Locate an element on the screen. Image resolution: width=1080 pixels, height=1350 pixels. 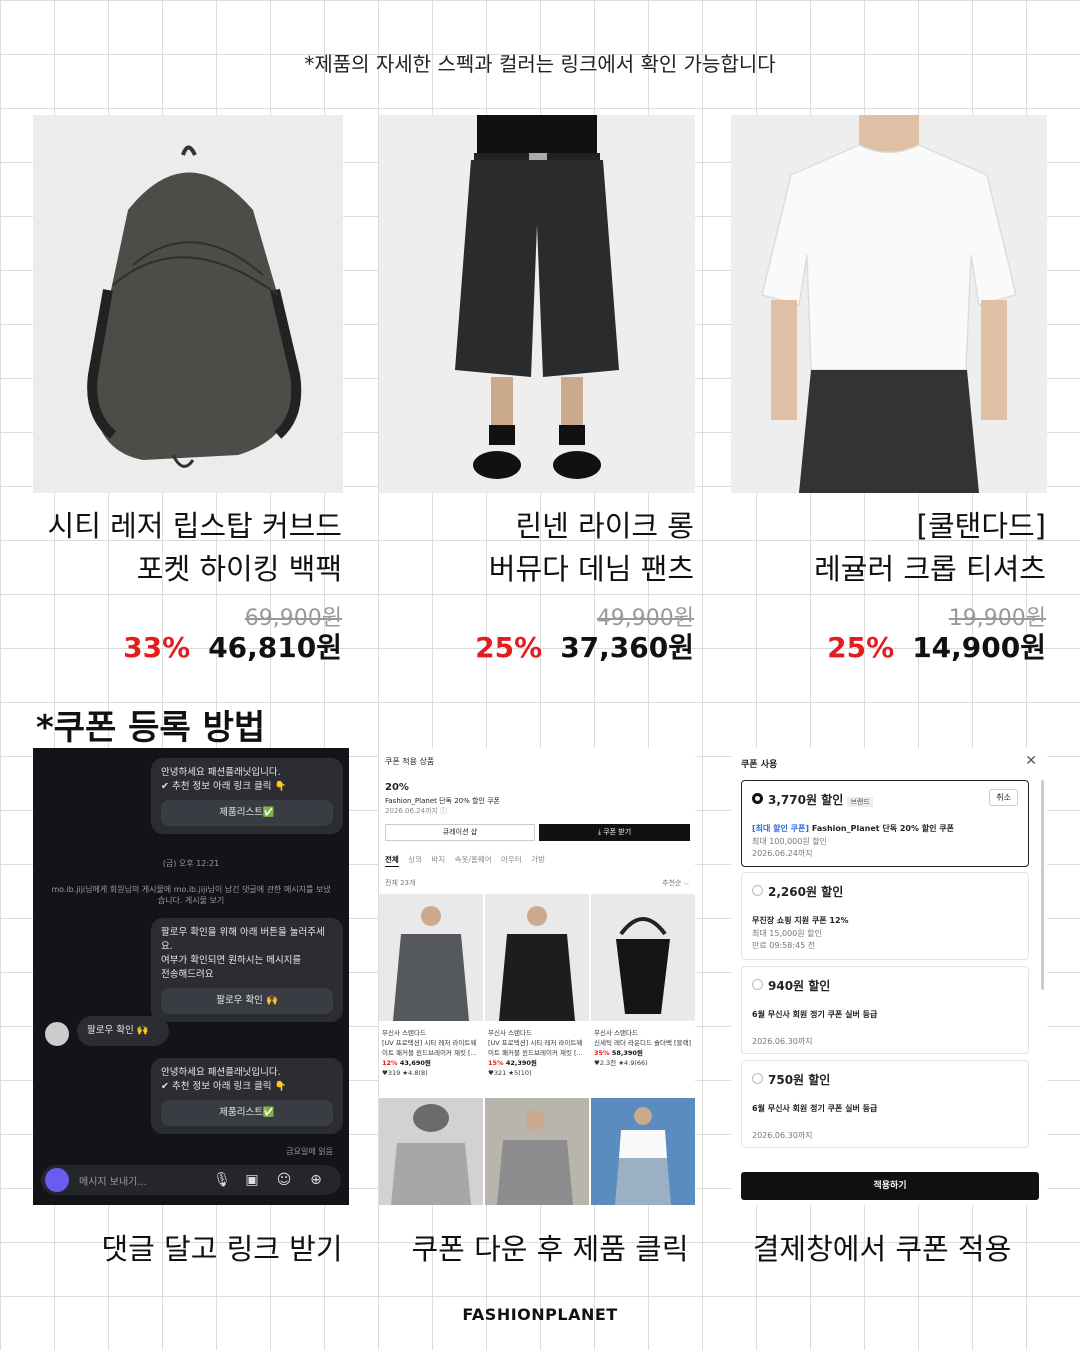
coupon-2-line3: 만료 09:58:45 전 is located at coordinates (784, 945).